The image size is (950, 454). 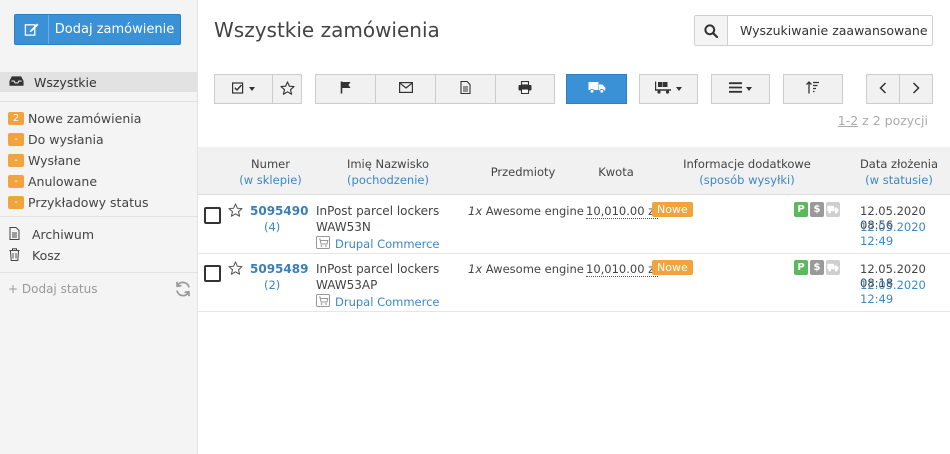 I want to click on column-header-number: Numer (w sklepie), so click(x=270, y=172).